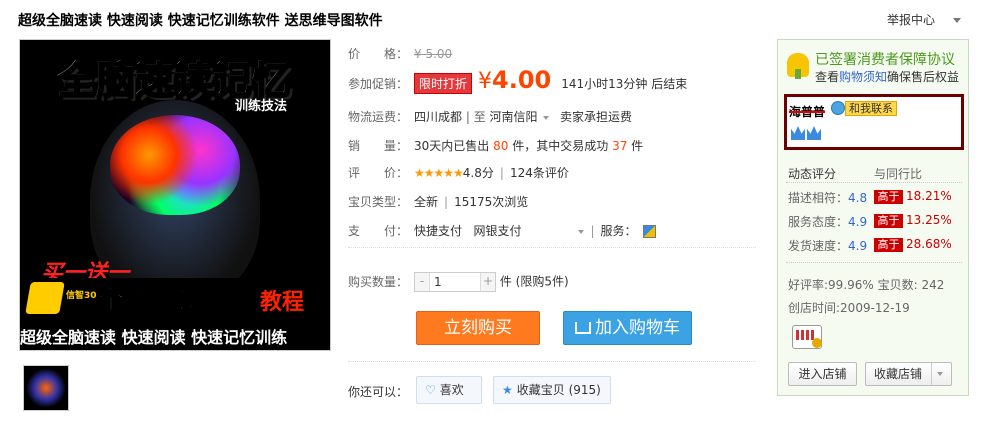  Describe the element at coordinates (378, 173) in the screenshot. I see `rating-label: 评 价：` at that location.